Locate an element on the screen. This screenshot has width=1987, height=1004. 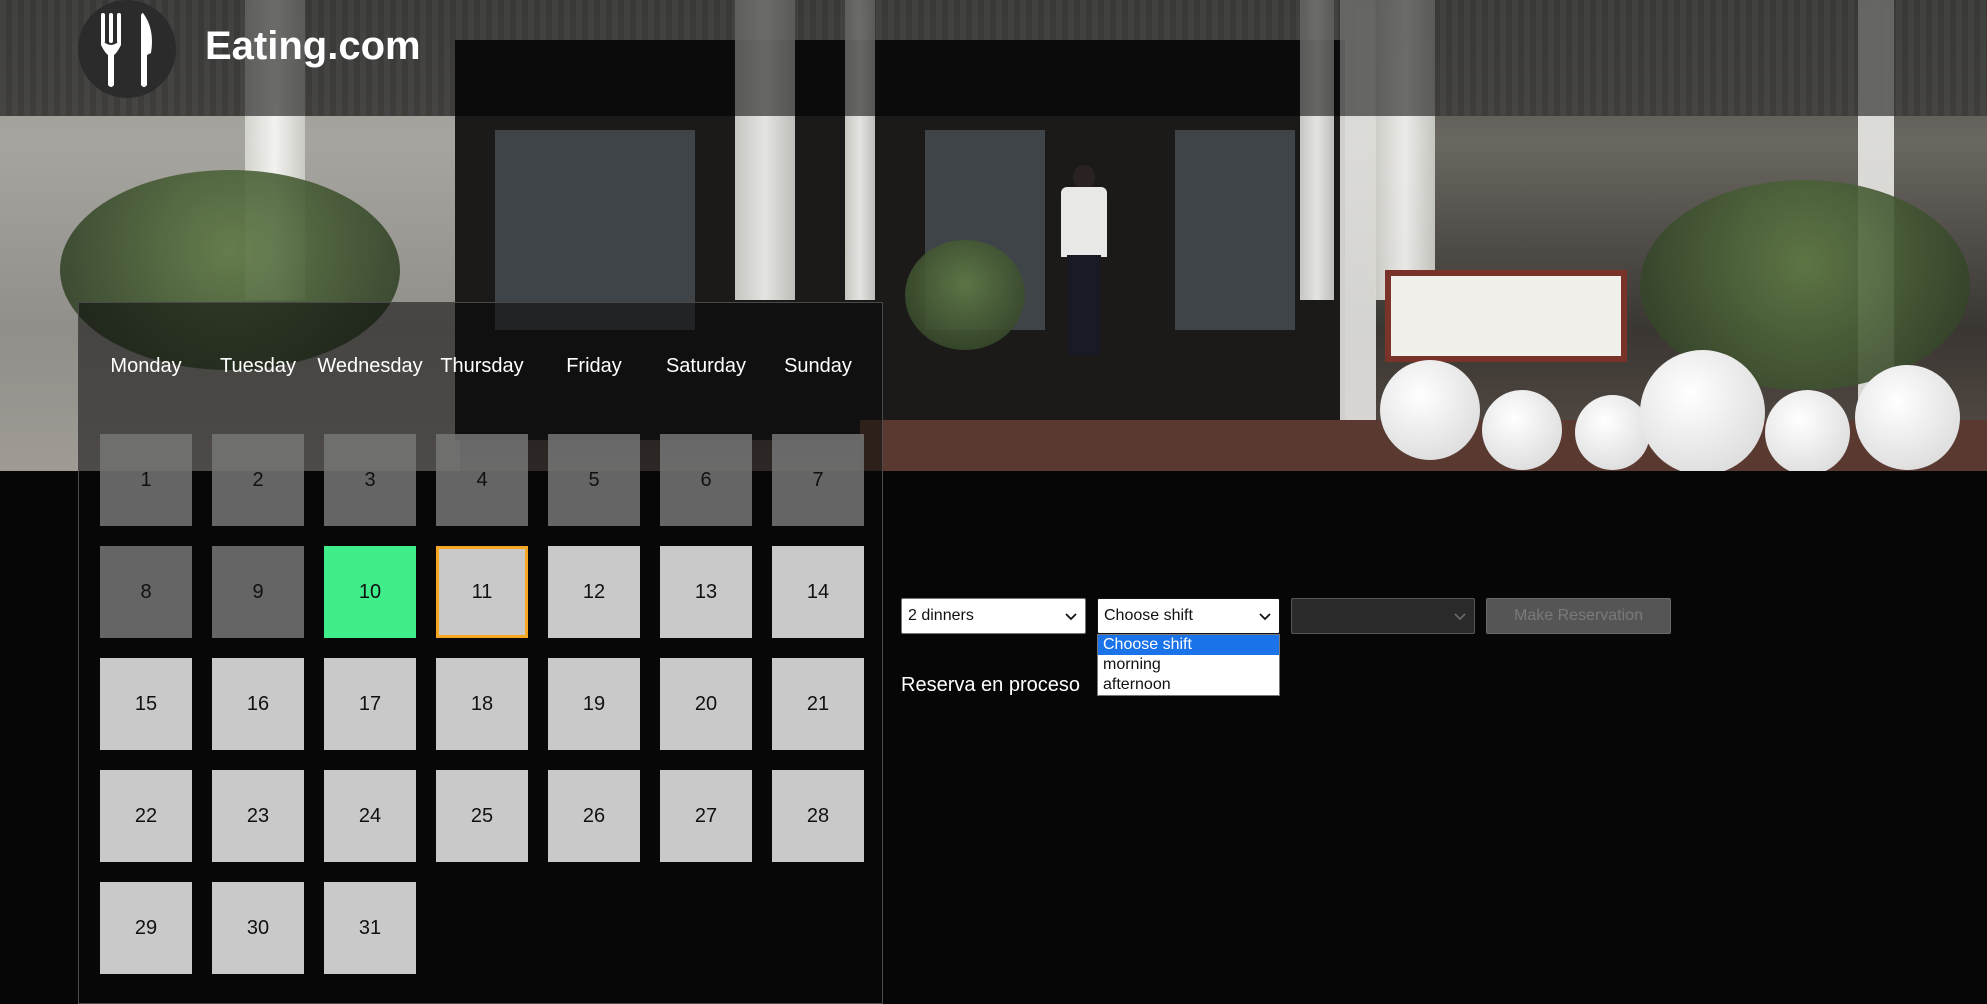
calendar-day: 19 is located at coordinates (594, 704).